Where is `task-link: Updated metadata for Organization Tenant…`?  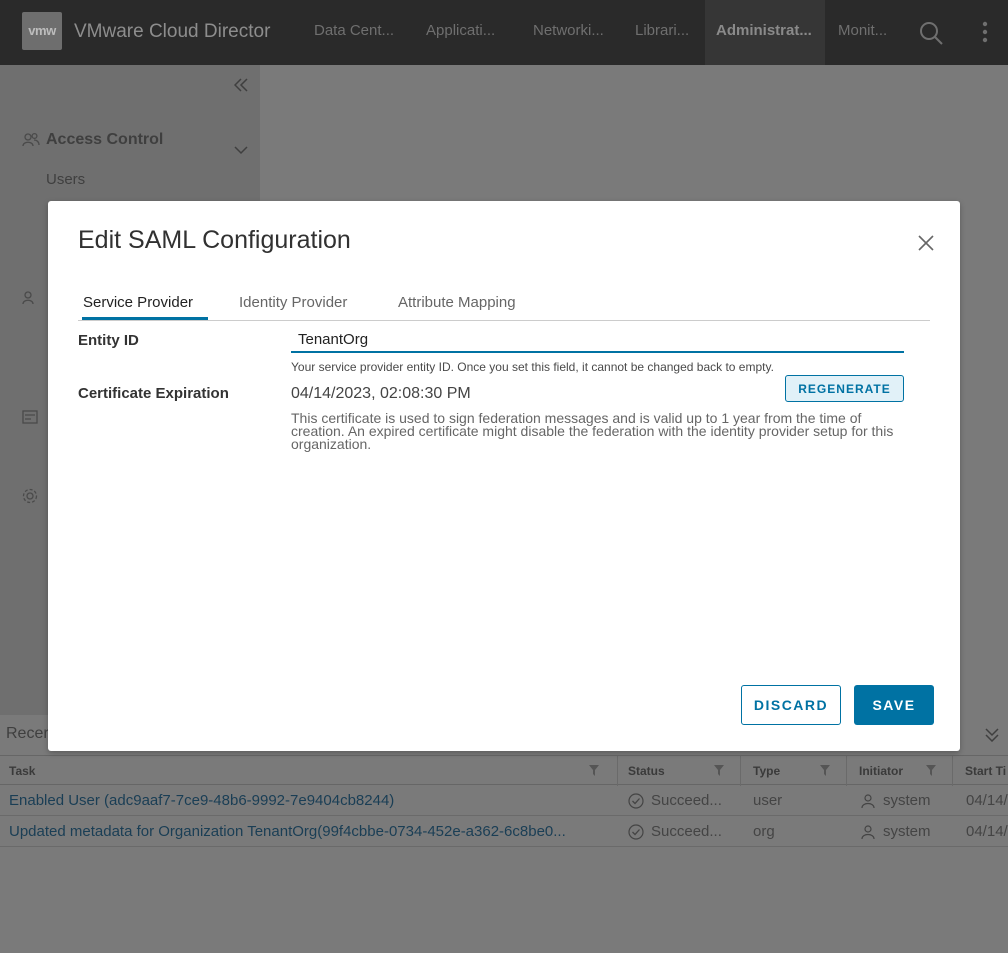 task-link: Updated metadata for Organization Tenant… is located at coordinates (309, 831).